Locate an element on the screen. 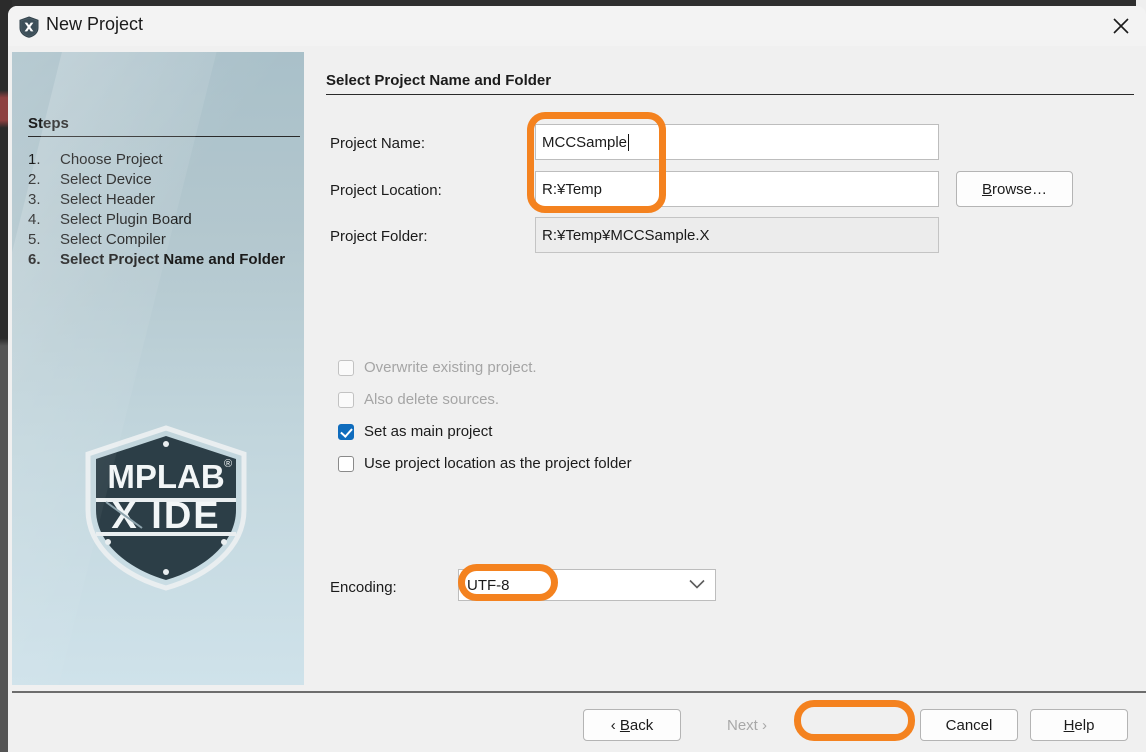 This screenshot has height=752, width=1146. step-item-5: 5. Select Compiler is located at coordinates (163, 240).